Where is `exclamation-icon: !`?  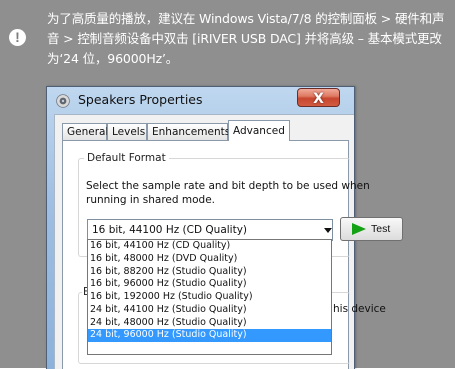
exclamation-icon: ! is located at coordinates (17, 37).